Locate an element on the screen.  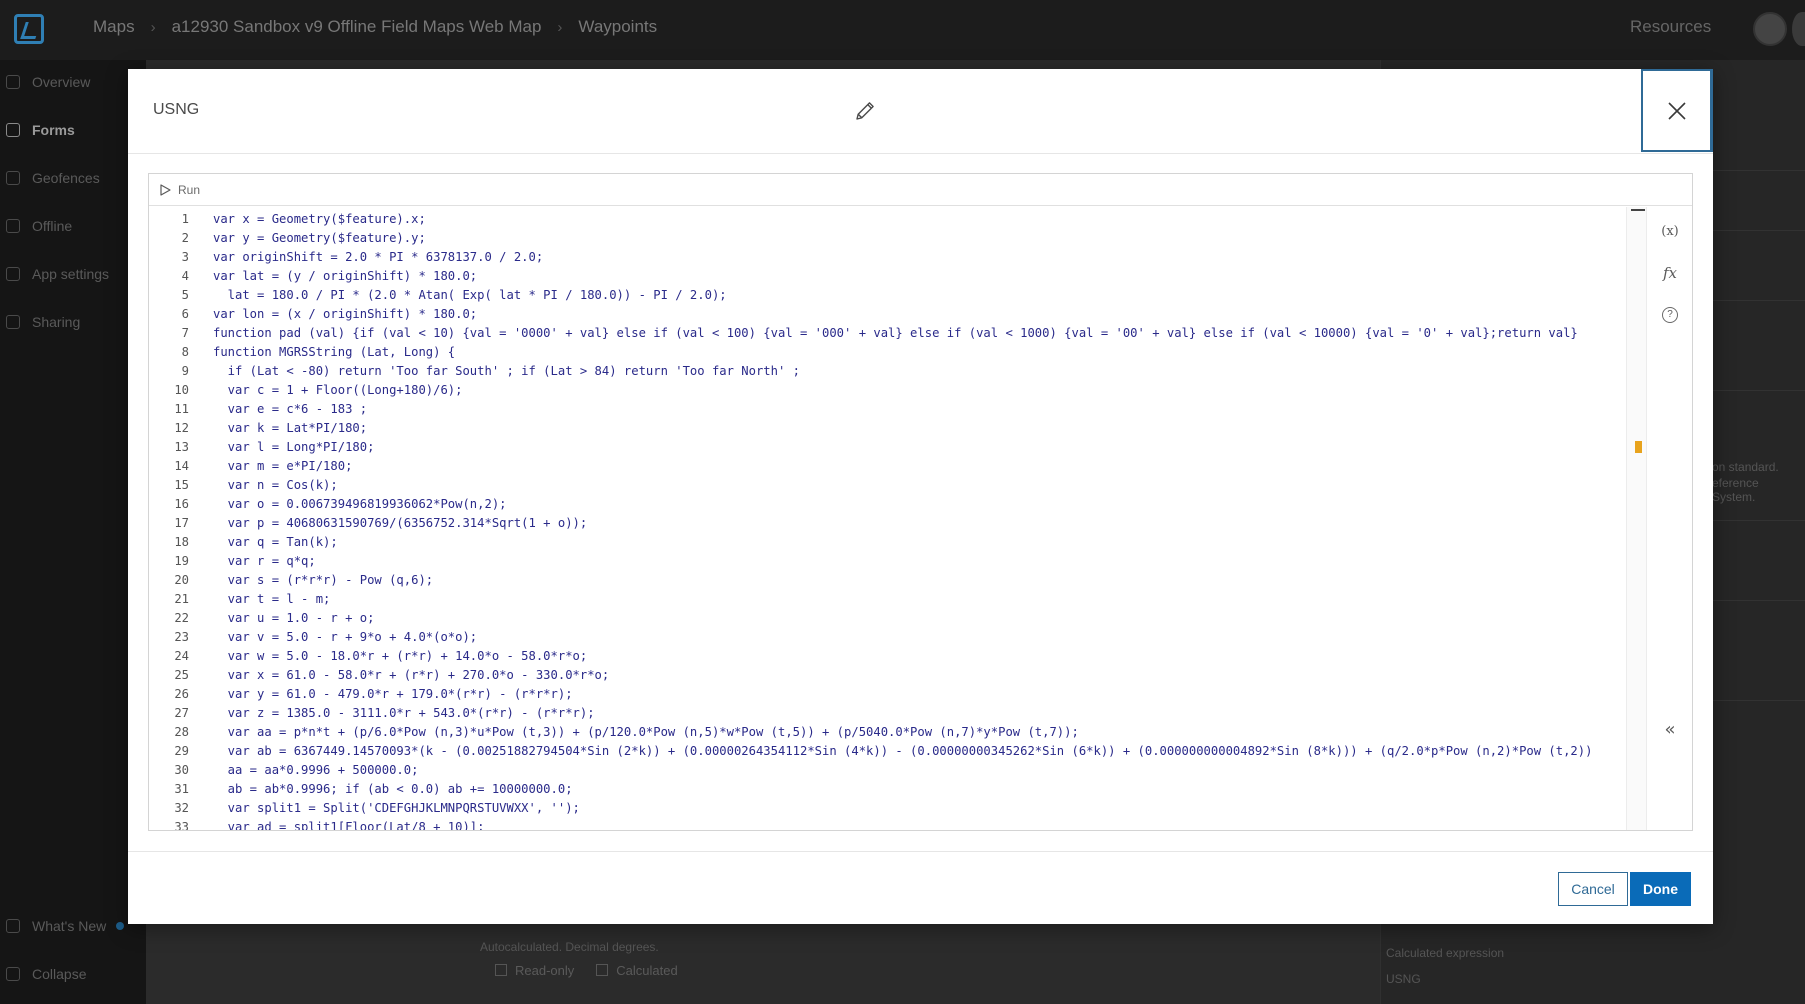
code-text: var k = Lat*PI/180; is located at coordinates (290, 428).